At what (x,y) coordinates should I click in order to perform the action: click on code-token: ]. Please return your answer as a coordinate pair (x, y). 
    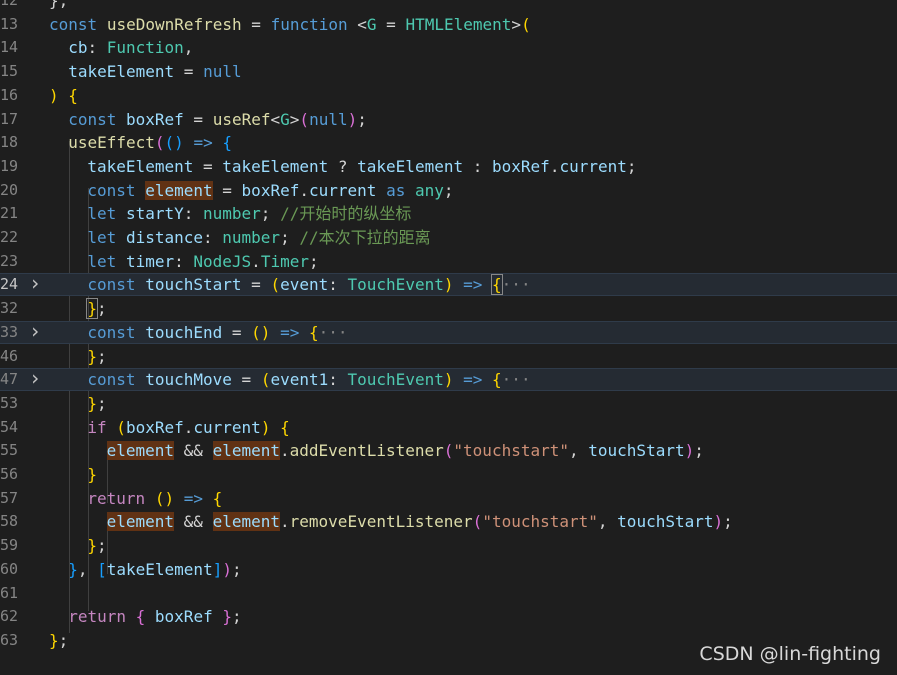
    Looking at the image, I should click on (217, 569).